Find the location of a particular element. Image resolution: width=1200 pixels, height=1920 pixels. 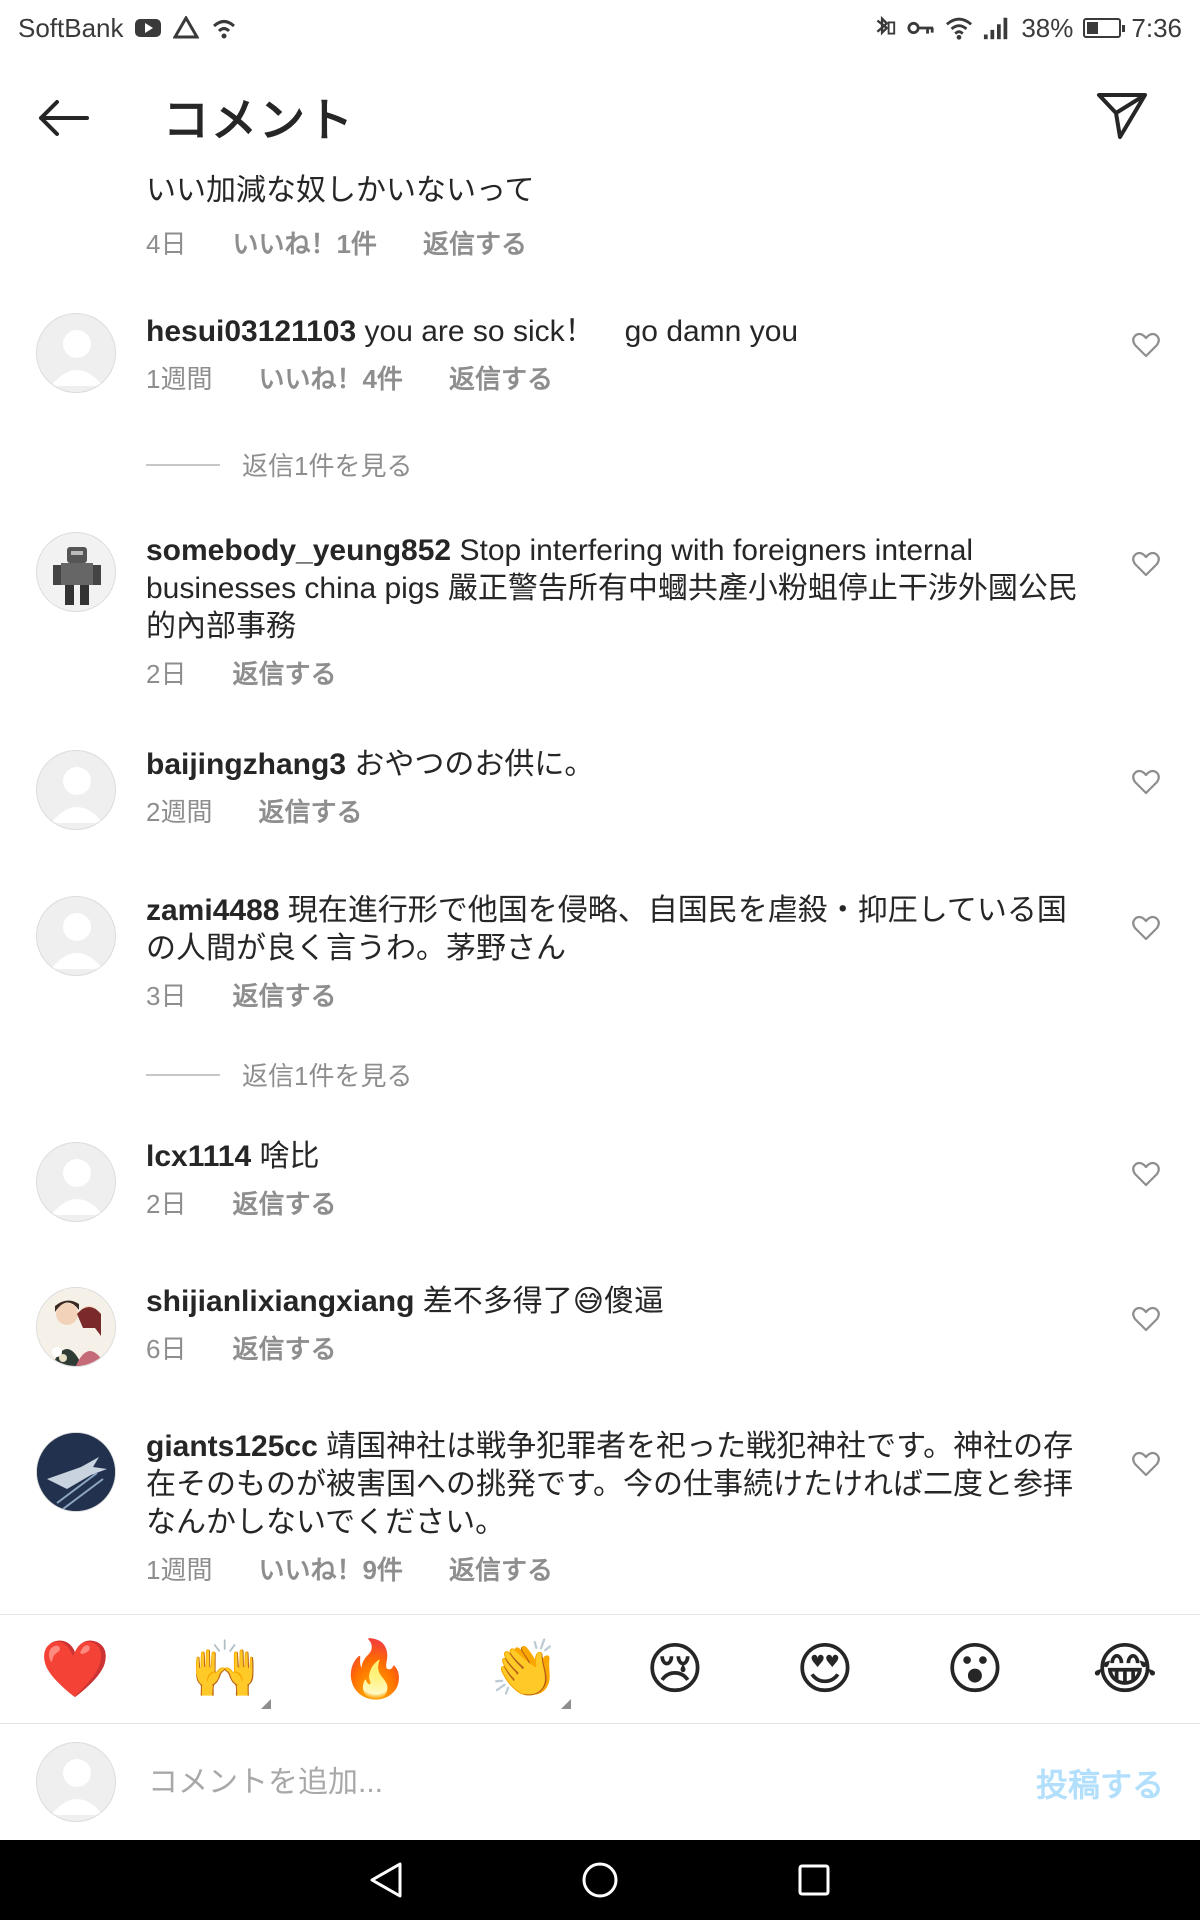

triangle-back-icon is located at coordinates (386, 1880).